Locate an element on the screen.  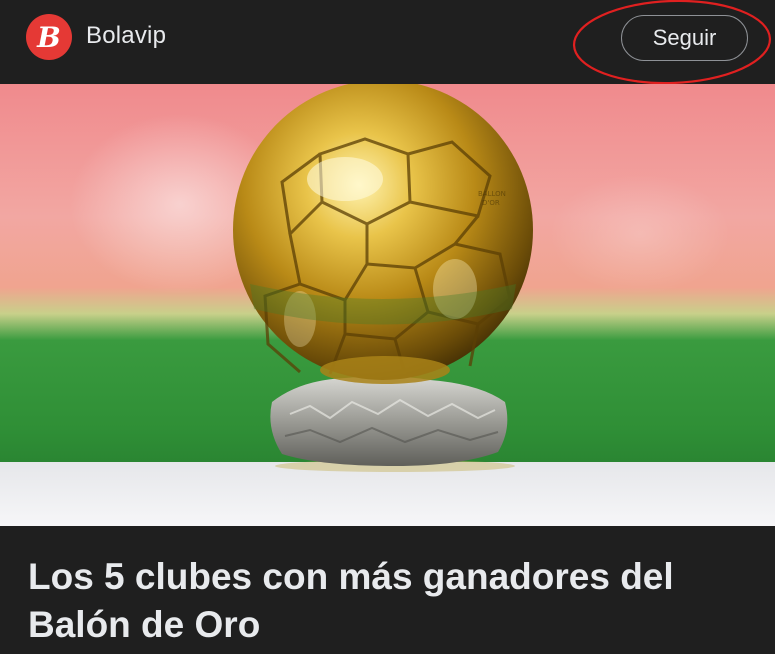
publisher-name: Bolavip is located at coordinates (126, 36).